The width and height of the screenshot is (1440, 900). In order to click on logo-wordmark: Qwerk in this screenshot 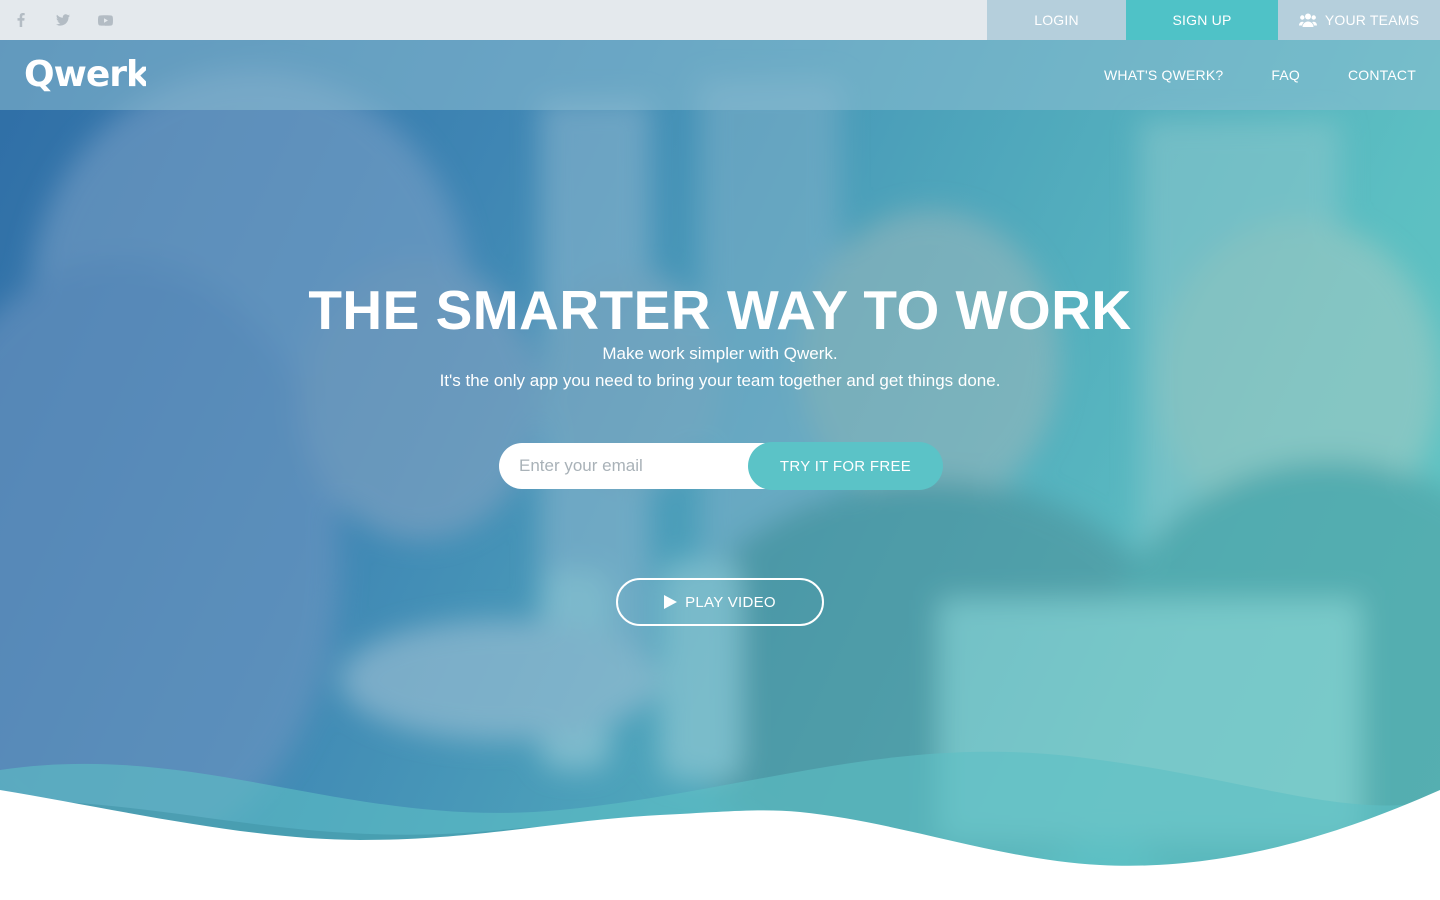, I will do `click(85, 74)`.